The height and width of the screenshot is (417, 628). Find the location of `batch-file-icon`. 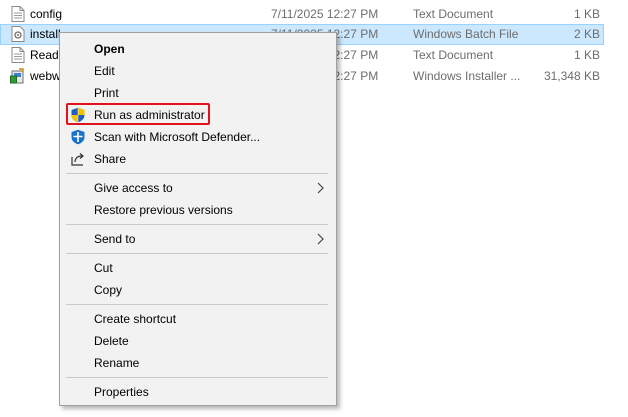

batch-file-icon is located at coordinates (18, 34).